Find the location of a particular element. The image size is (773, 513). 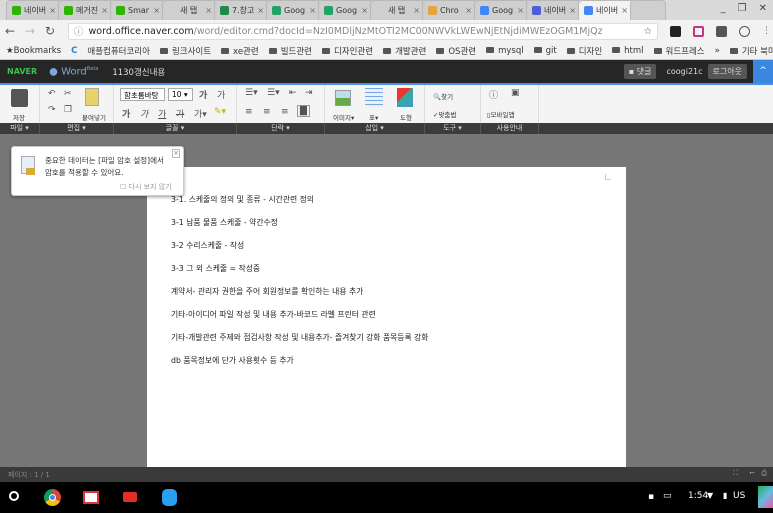

chat-extension-icon is located at coordinates (744, 31).